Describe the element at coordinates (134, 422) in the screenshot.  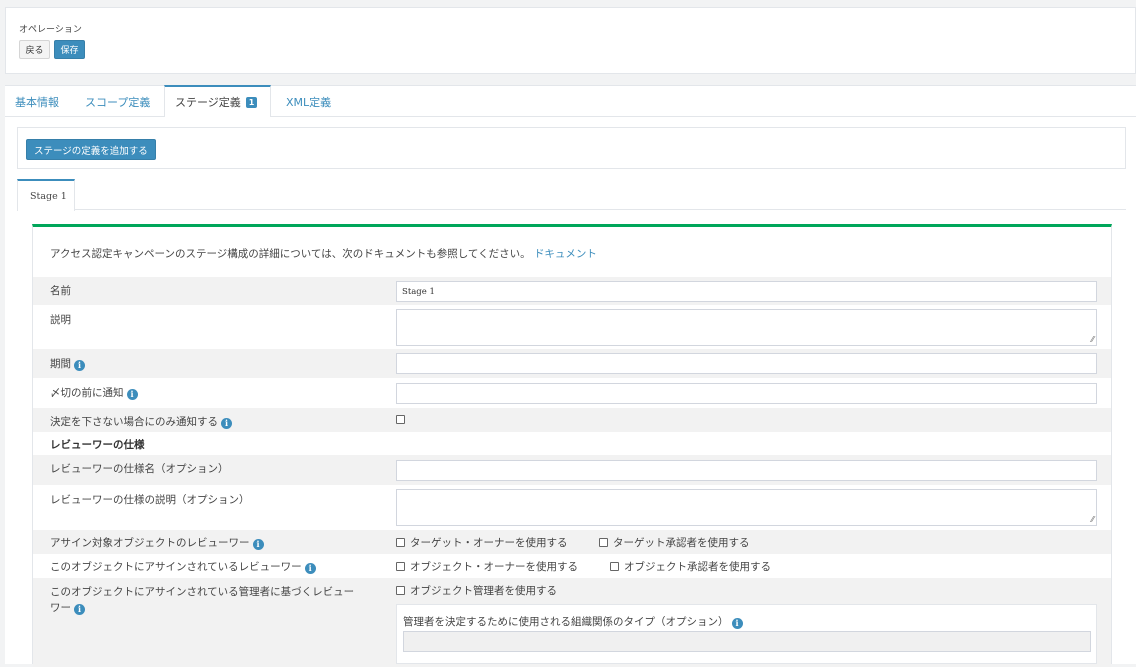
I see `notify-only-label: 決定を下さない場合にのみ通知する` at that location.